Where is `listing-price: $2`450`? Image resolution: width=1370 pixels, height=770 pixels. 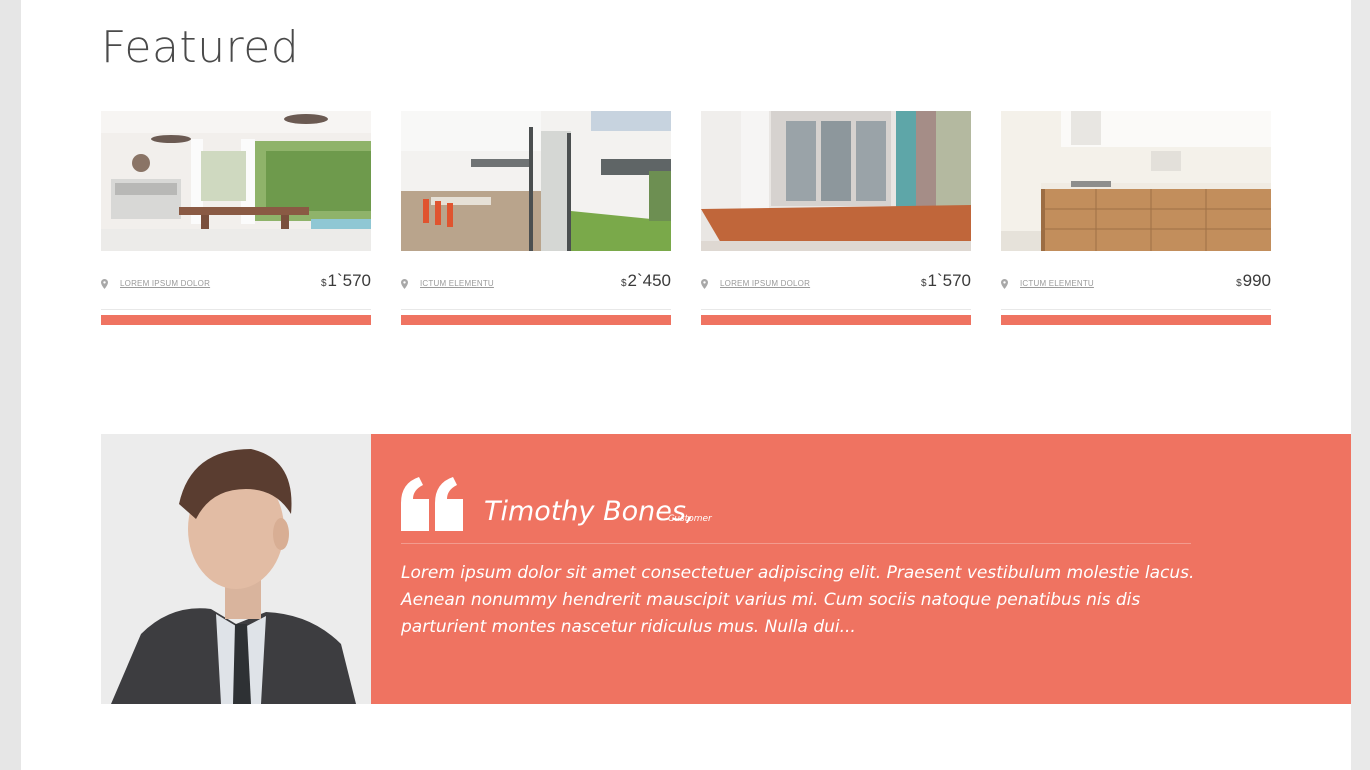 listing-price: $2`450 is located at coordinates (646, 281).